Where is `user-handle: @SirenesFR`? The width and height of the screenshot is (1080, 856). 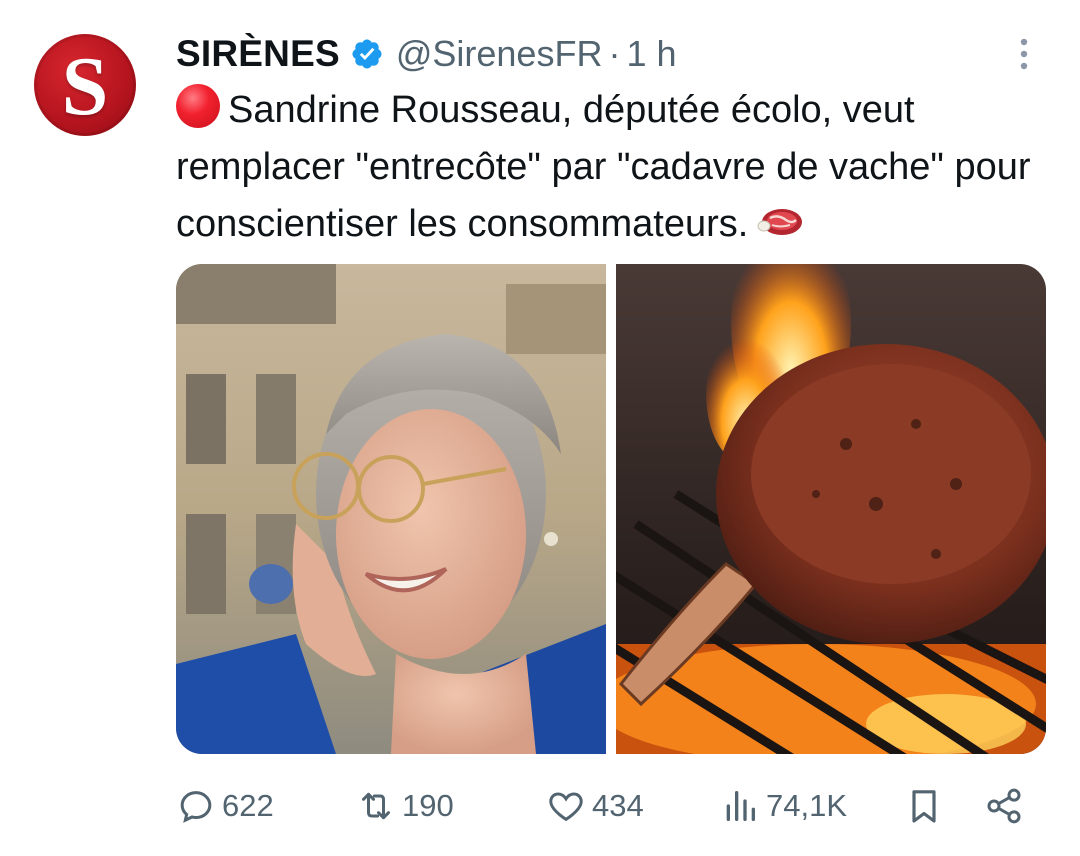
user-handle: @SirenesFR is located at coordinates (499, 54).